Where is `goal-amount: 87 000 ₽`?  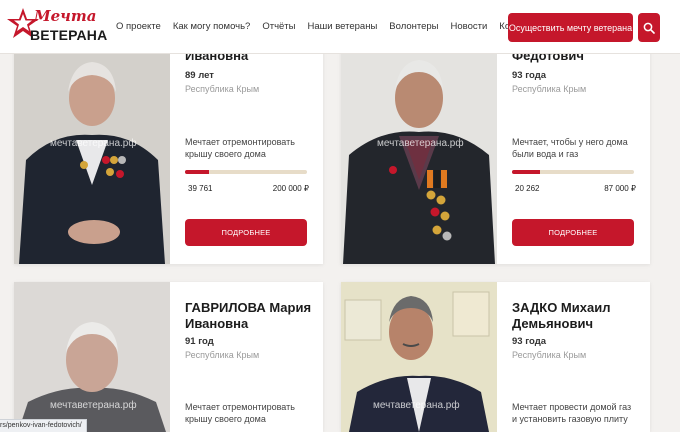
goal-amount: 87 000 ₽ is located at coordinates (620, 188).